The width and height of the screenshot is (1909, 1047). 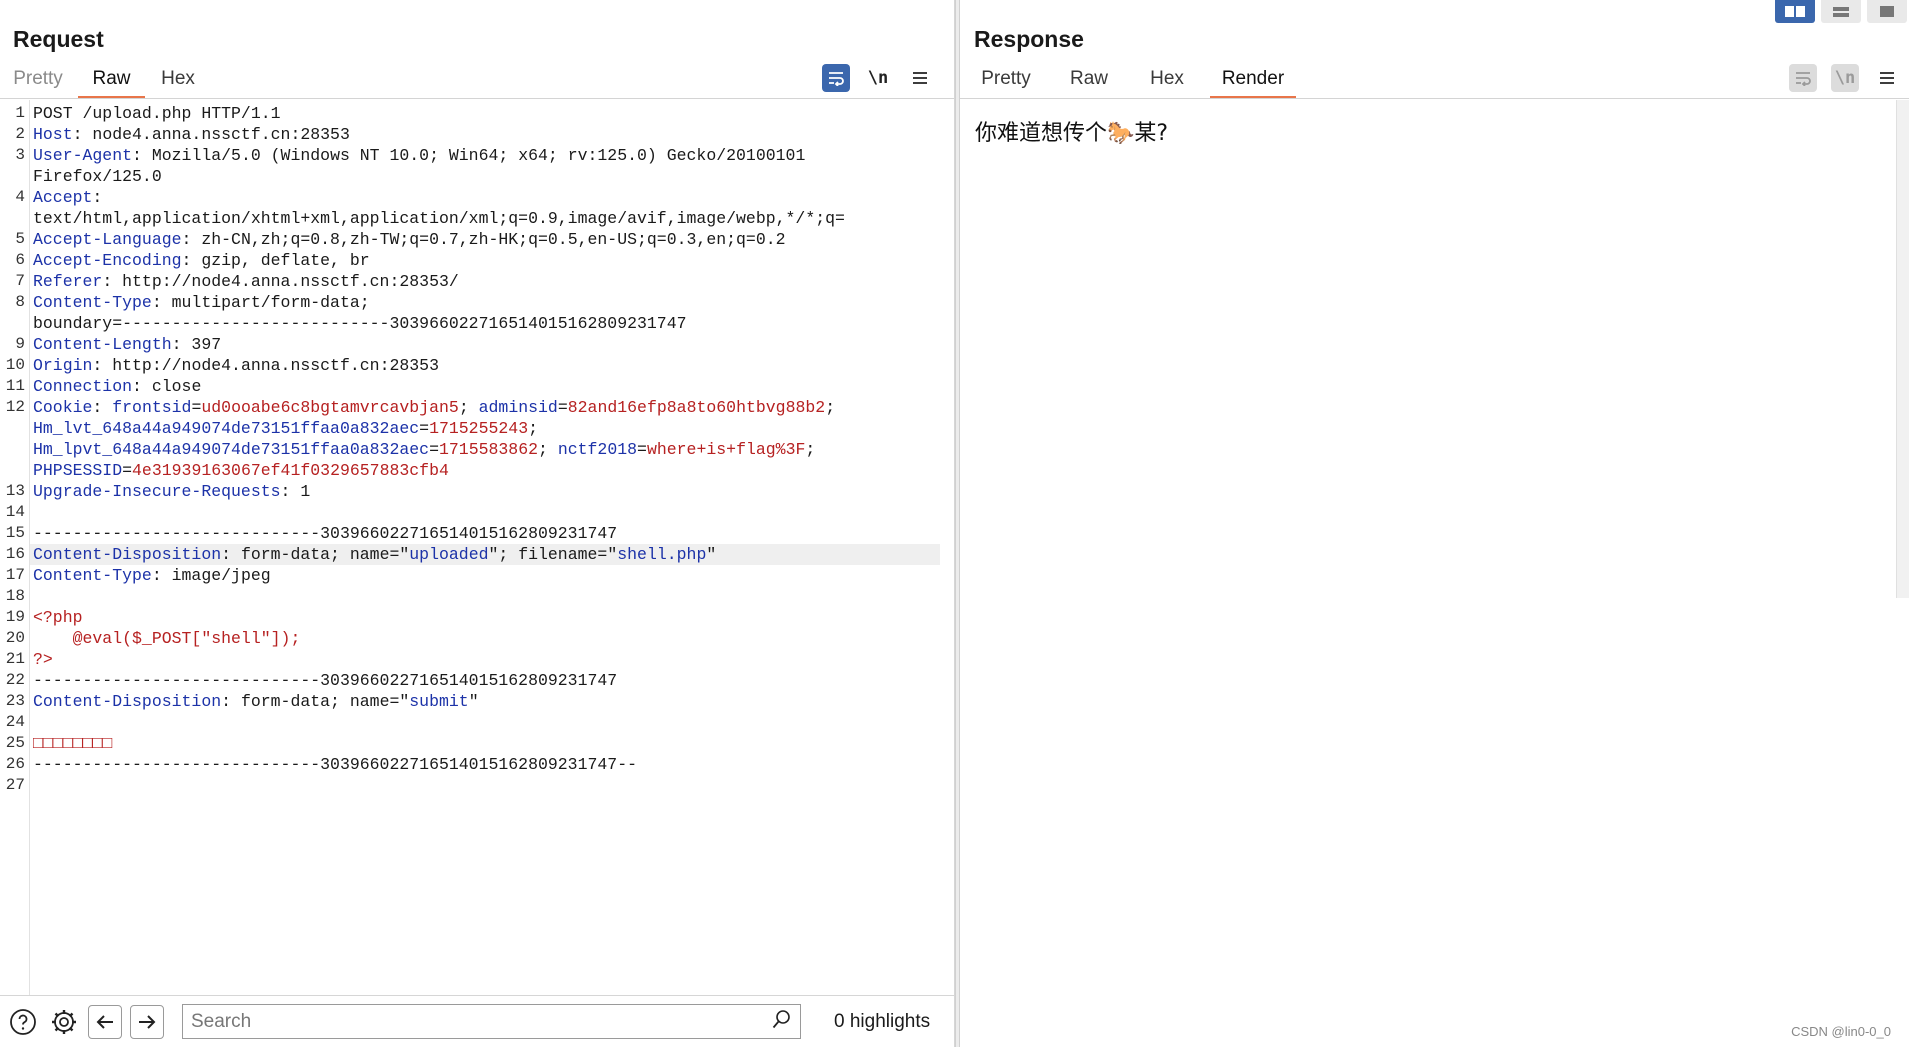 What do you see at coordinates (15, 638) in the screenshot?
I see `line-number: 20` at bounding box center [15, 638].